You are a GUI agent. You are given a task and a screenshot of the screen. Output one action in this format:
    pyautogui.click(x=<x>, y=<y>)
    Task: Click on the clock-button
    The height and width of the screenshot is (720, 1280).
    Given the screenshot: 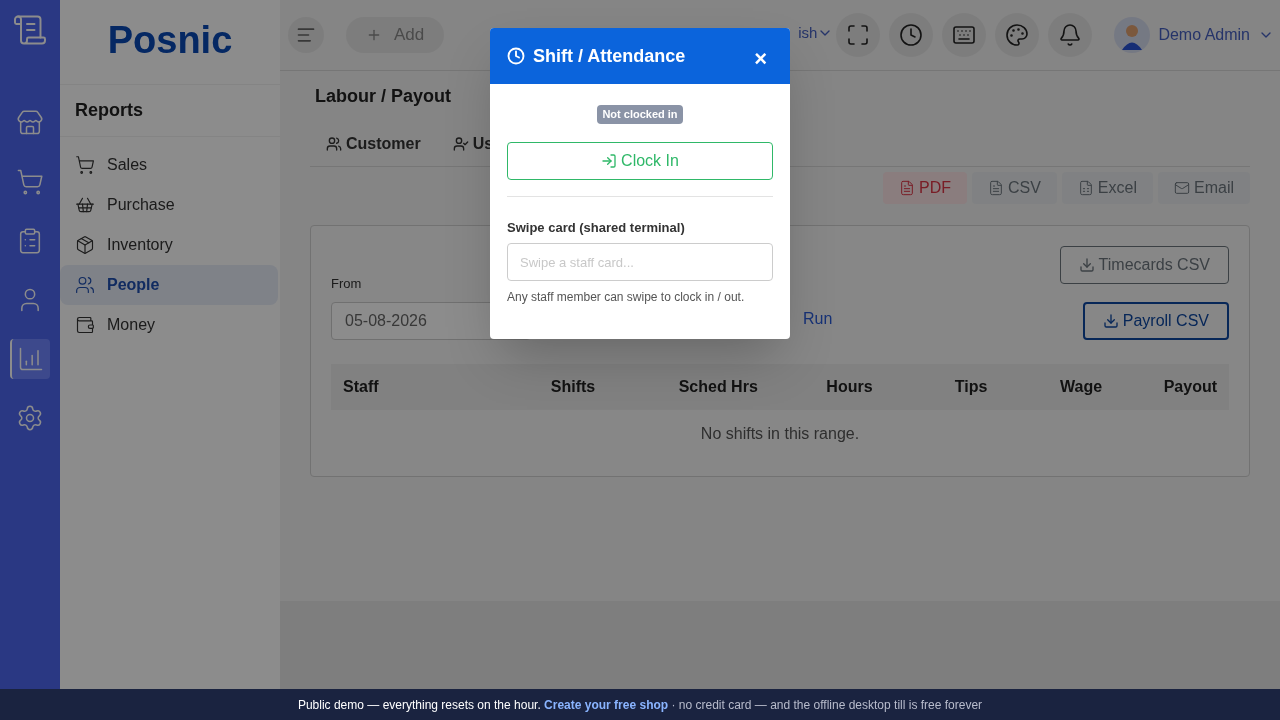 What is the action you would take?
    pyautogui.click(x=911, y=35)
    